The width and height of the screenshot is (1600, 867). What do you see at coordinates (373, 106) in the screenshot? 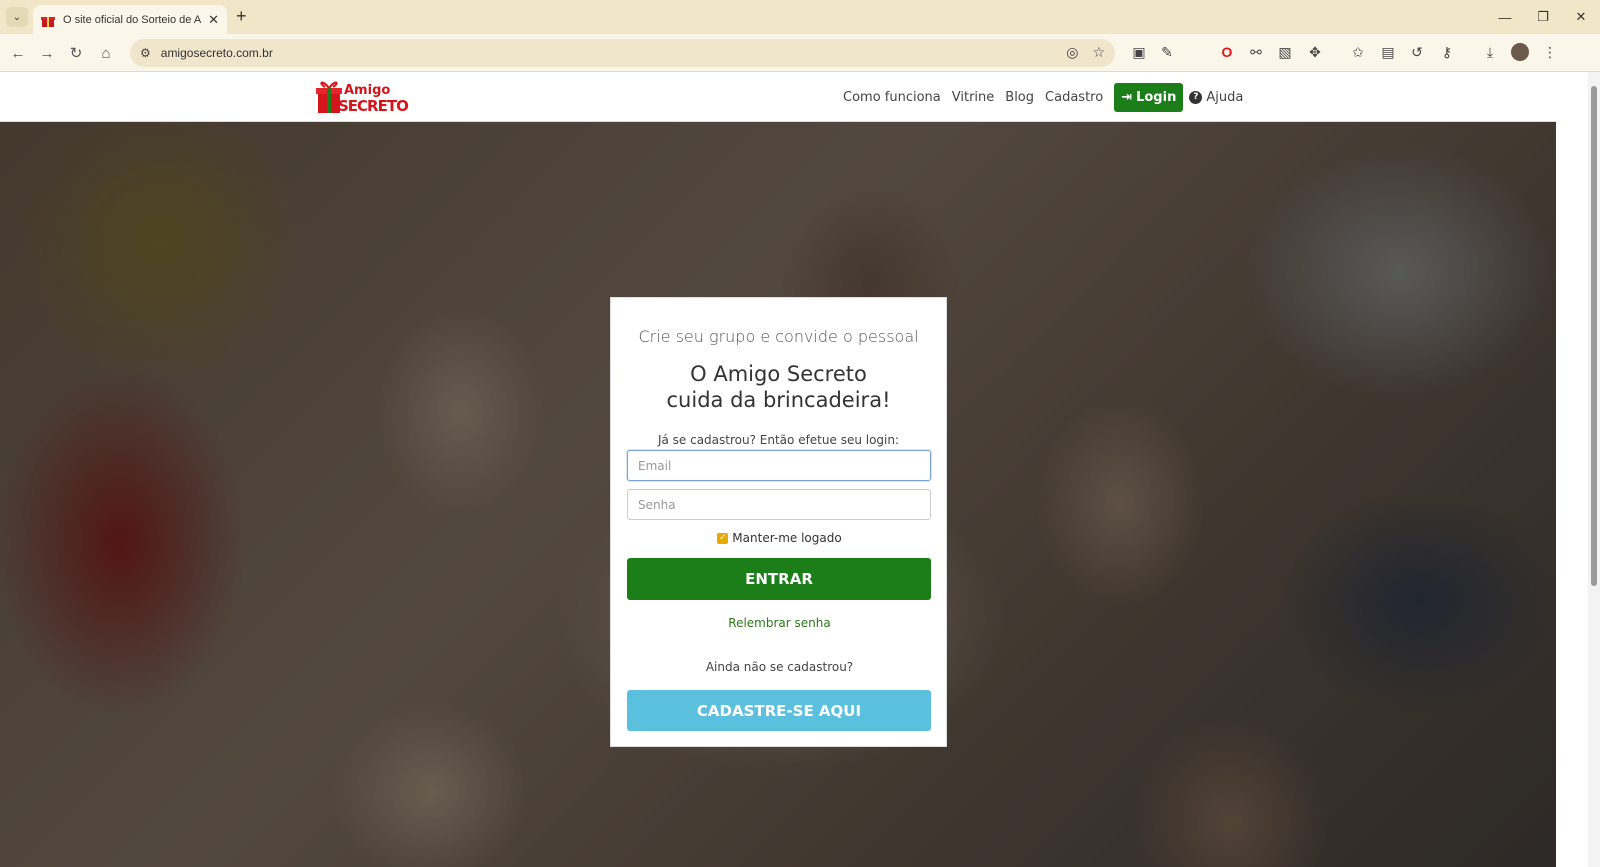
I see `logo-text-secreto: SECRETO` at bounding box center [373, 106].